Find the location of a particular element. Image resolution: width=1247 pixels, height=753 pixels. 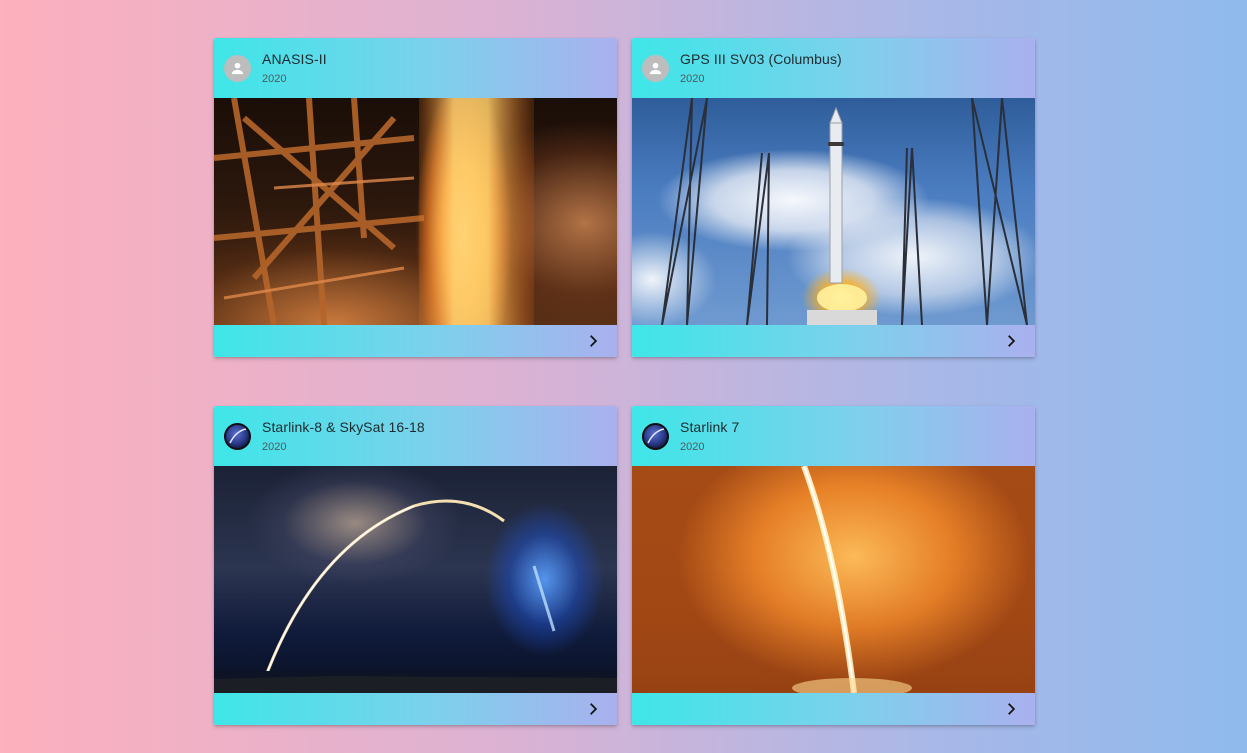

launch-tower-graphic is located at coordinates (374, 211).